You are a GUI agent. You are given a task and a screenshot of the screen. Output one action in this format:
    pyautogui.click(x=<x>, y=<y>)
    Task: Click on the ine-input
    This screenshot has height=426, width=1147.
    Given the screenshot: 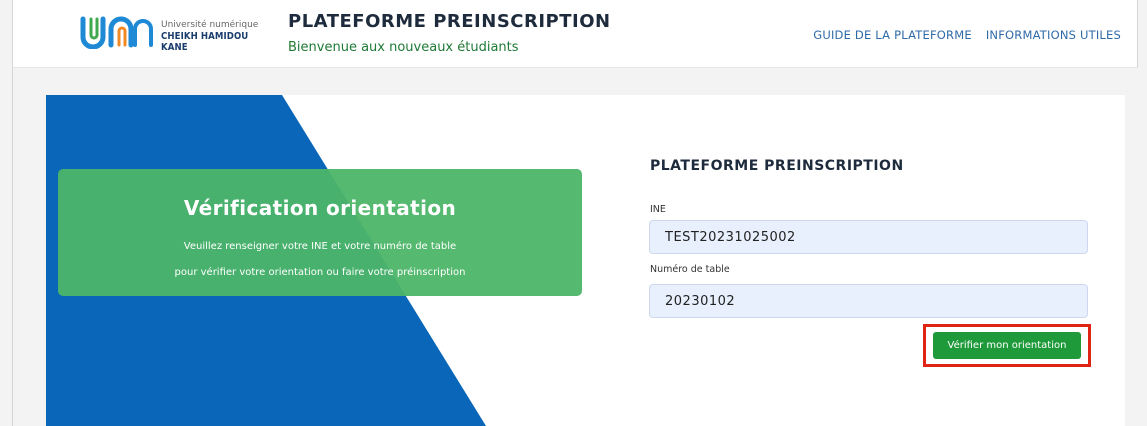 What is the action you would take?
    pyautogui.click(x=868, y=237)
    